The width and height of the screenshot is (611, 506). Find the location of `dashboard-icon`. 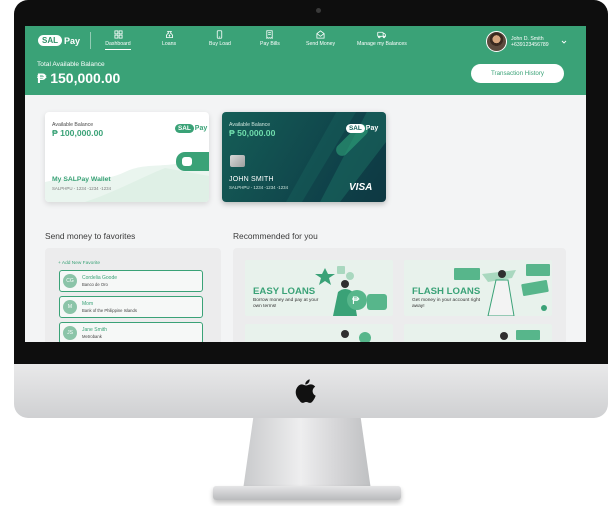

dashboard-icon is located at coordinates (118, 34).